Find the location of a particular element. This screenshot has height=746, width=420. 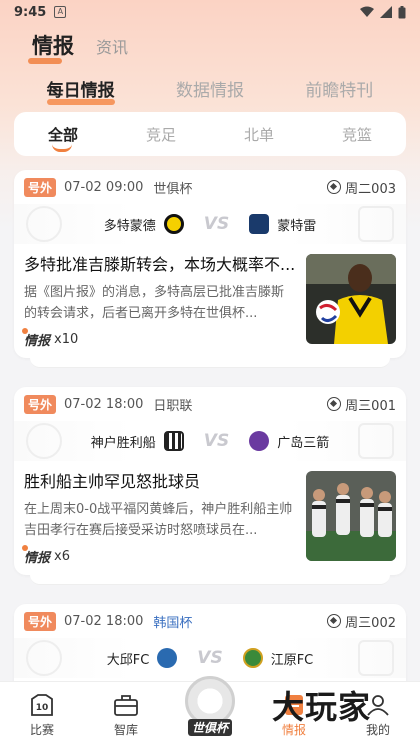

article-meta: 情报 x6 is located at coordinates (158, 555).